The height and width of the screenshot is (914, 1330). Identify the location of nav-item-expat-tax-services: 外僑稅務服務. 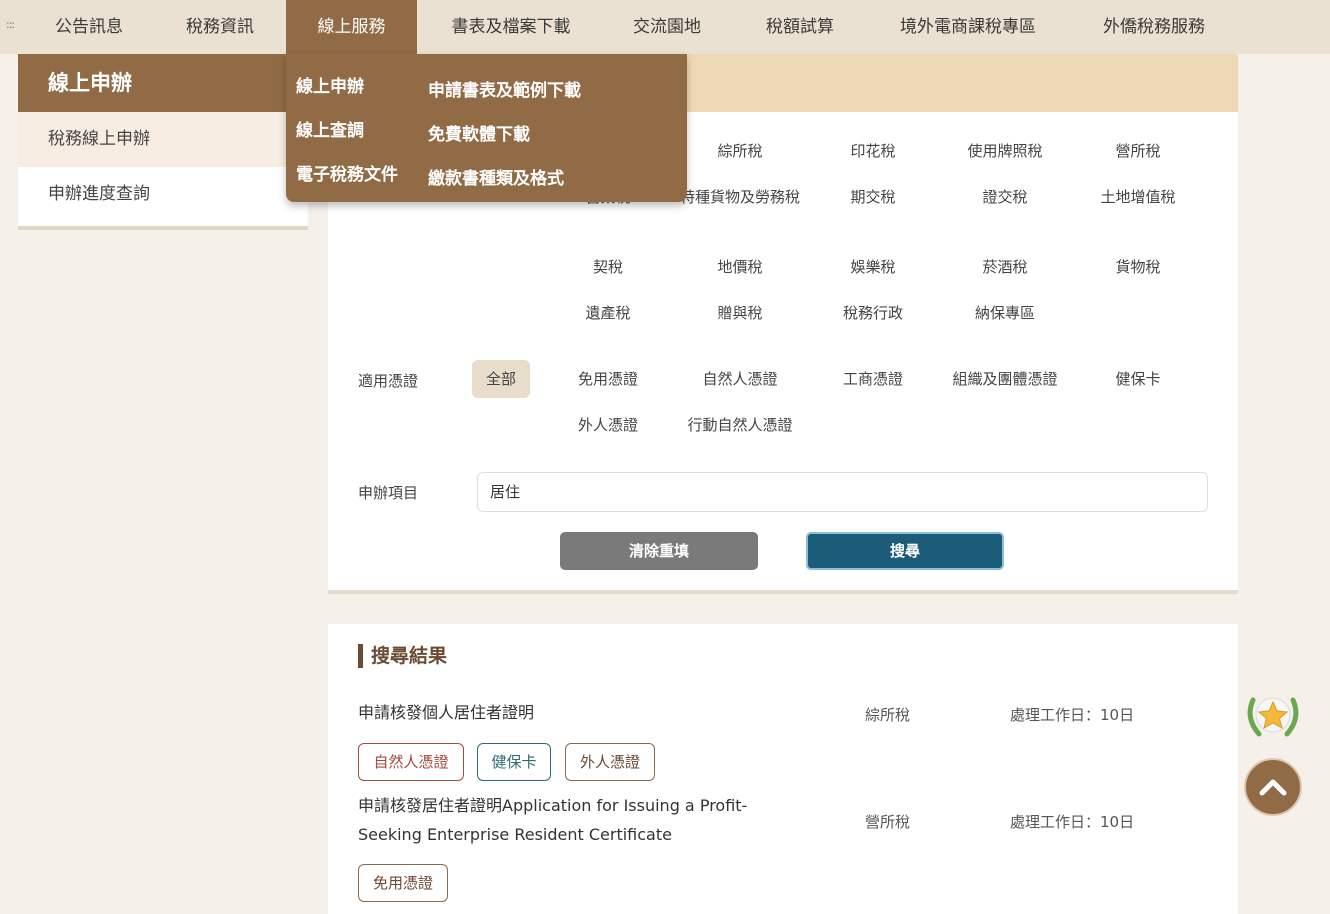
(1154, 27).